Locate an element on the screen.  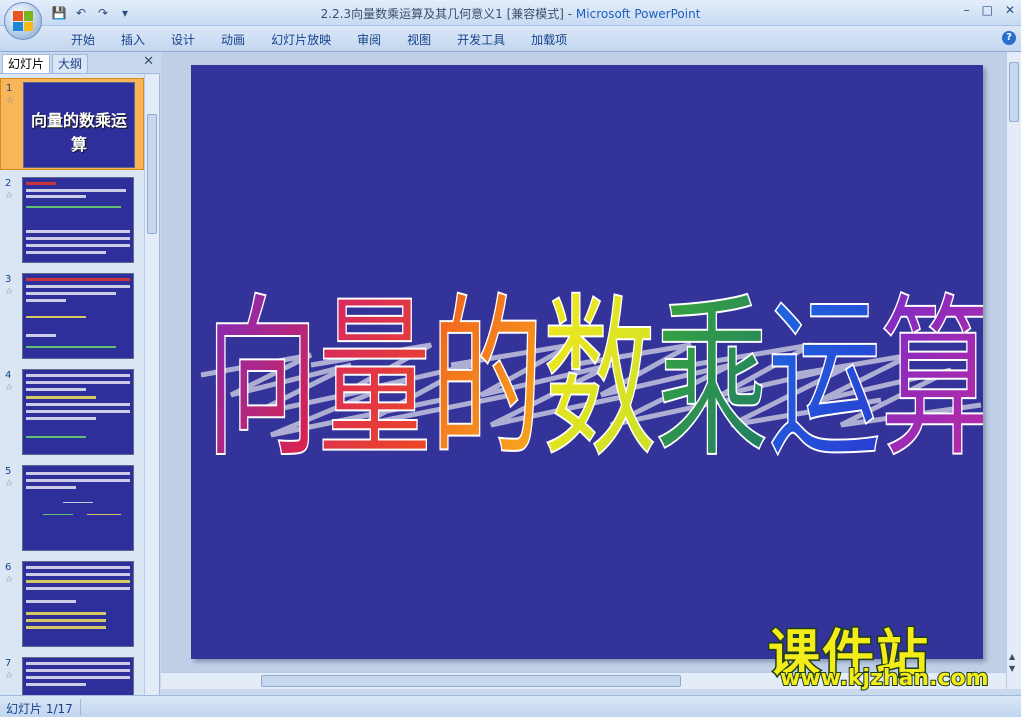
title-char: 向 is located at coordinates (262, 380).